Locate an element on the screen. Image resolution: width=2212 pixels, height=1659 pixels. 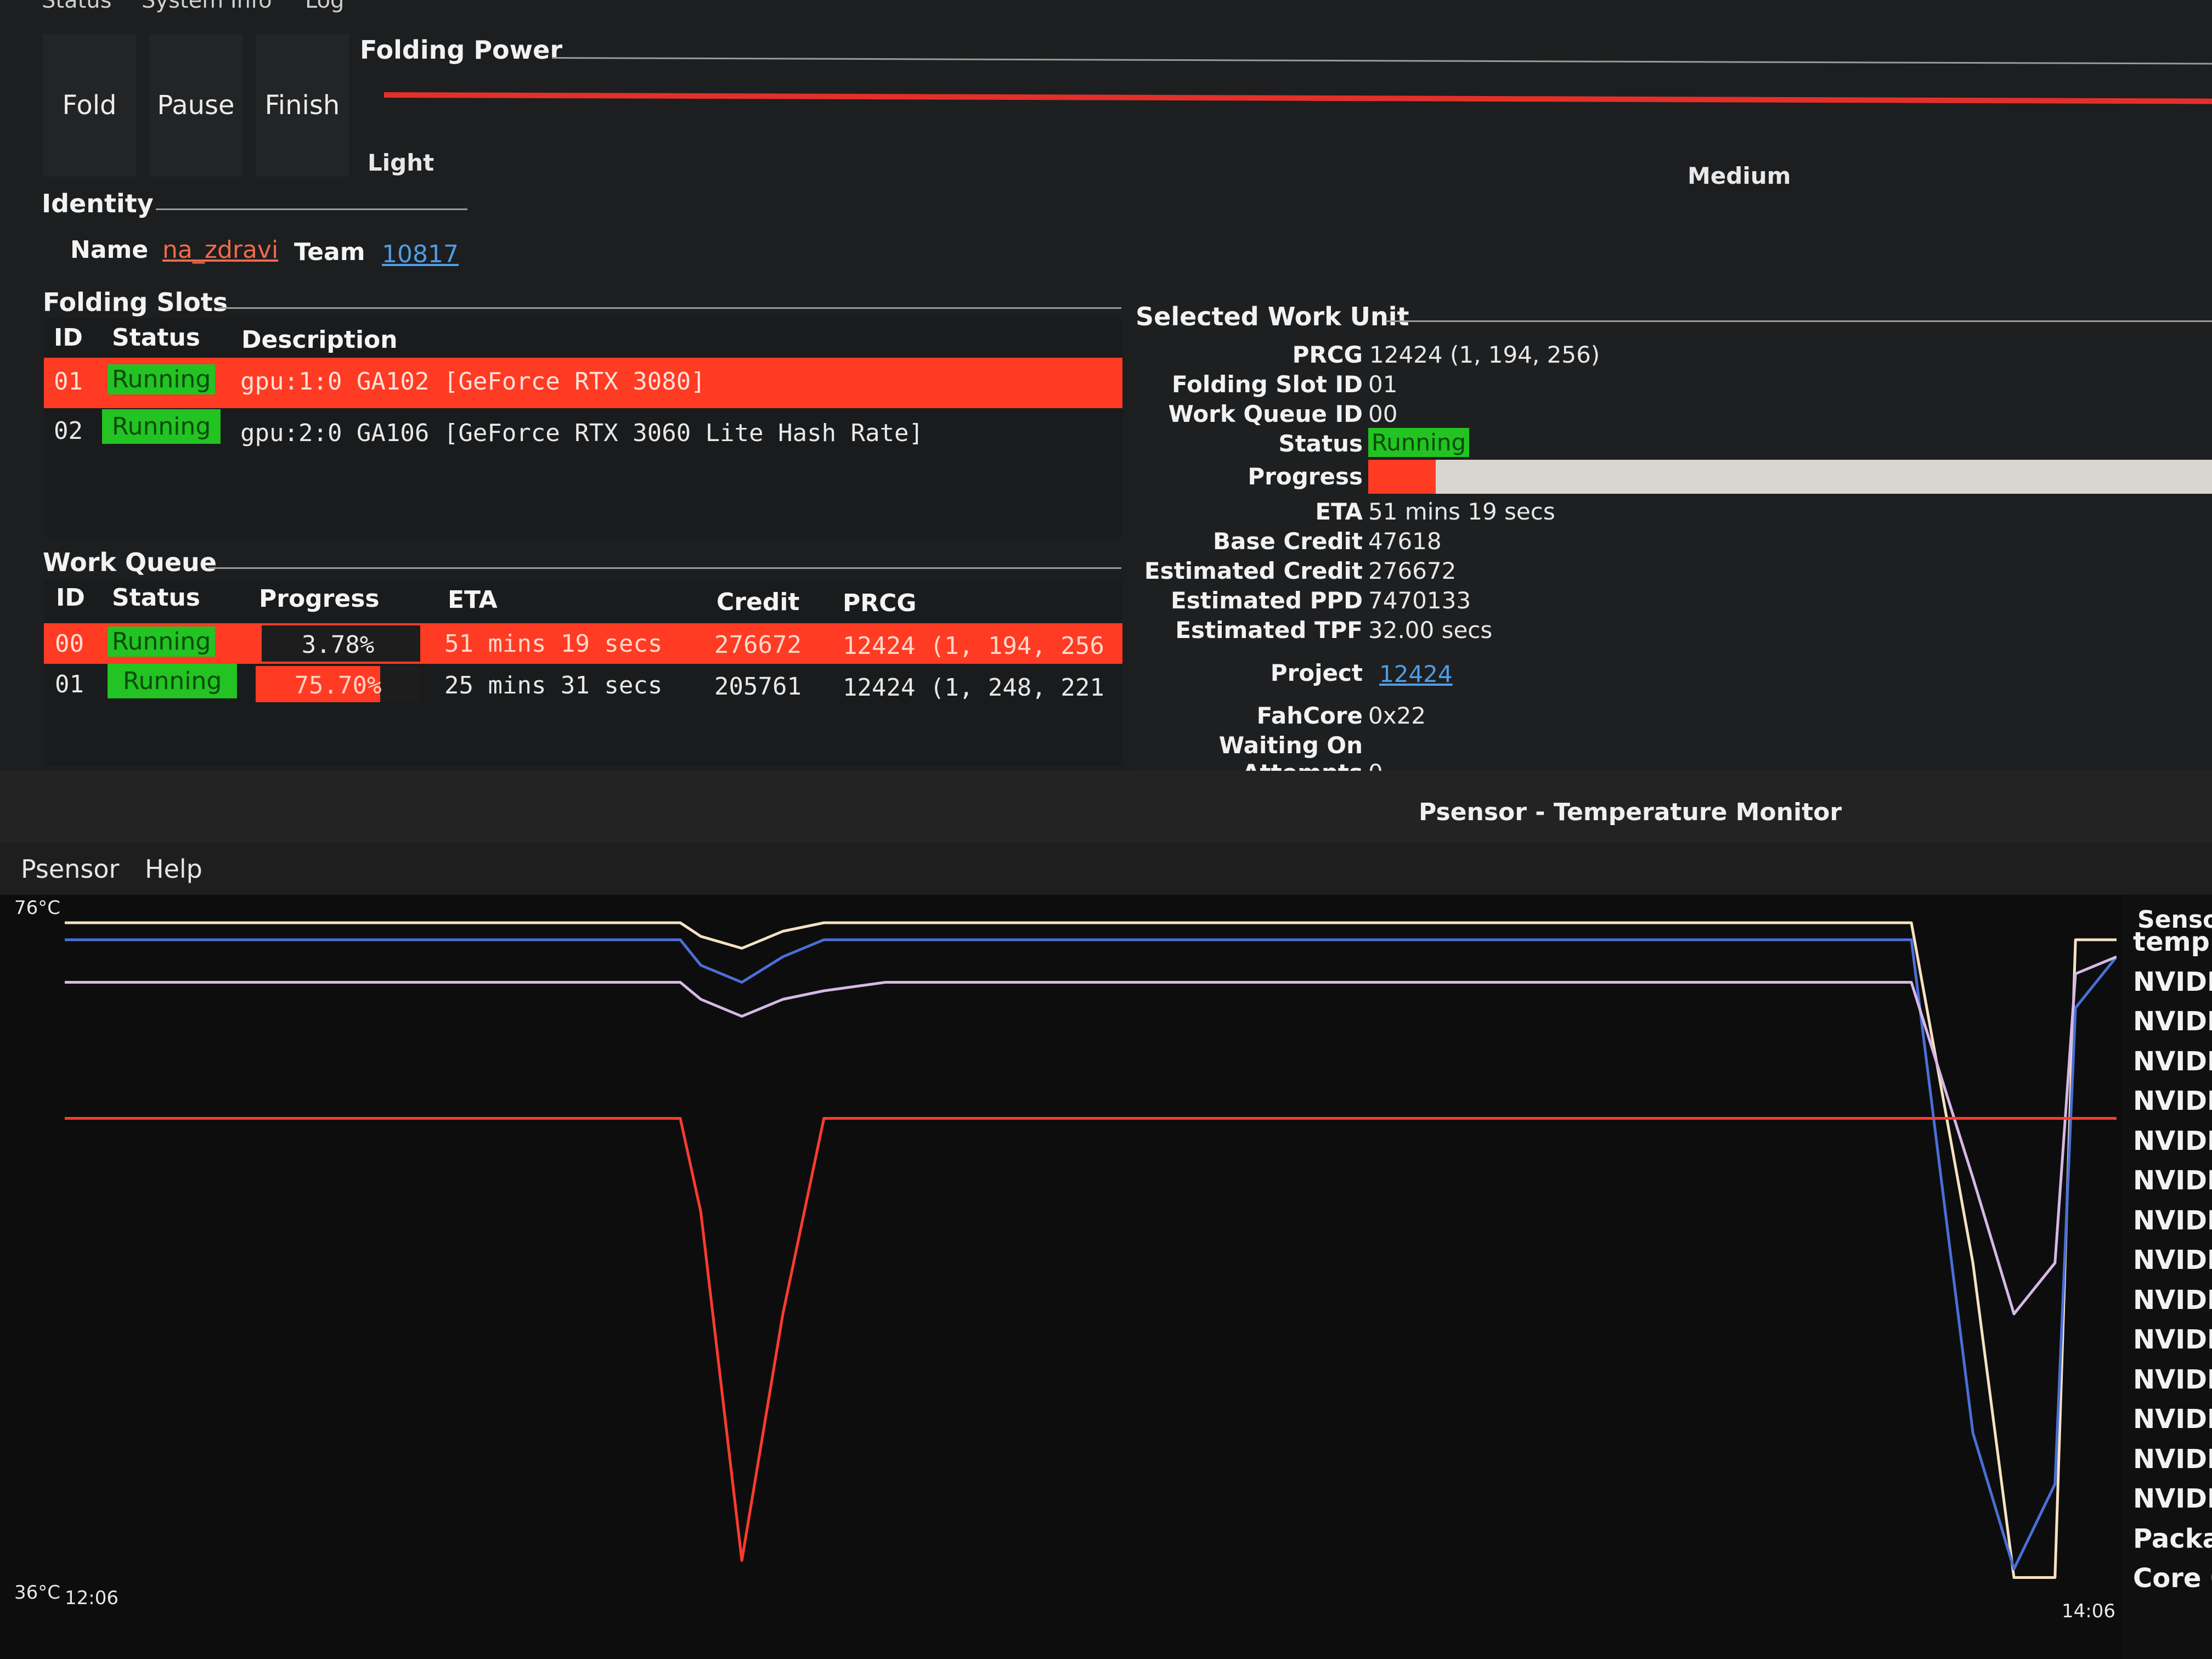
wu-queue-value: 00 is located at coordinates (1383, 413).